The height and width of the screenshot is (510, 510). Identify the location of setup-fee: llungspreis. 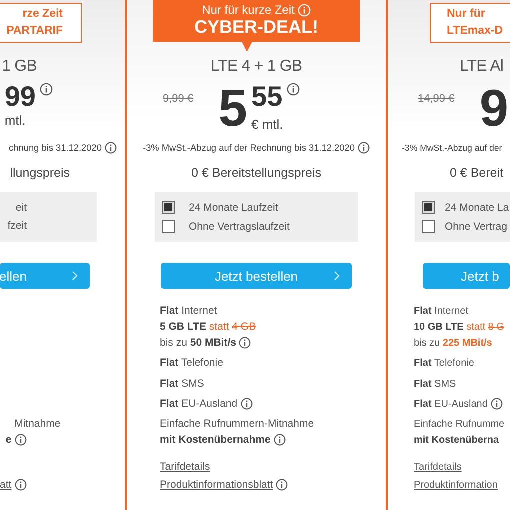
(40, 173).